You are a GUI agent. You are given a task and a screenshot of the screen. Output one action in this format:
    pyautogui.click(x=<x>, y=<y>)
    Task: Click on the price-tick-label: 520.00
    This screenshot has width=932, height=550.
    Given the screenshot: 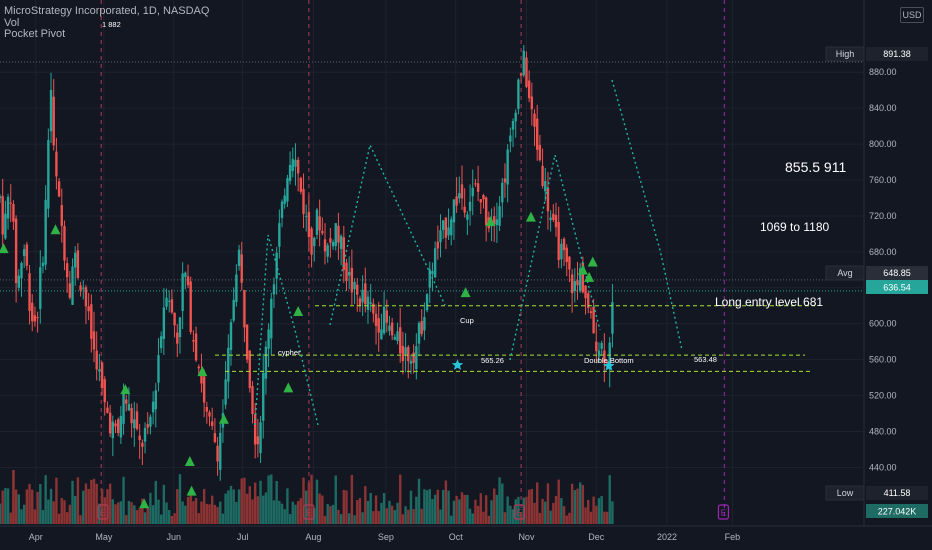 What is the action you would take?
    pyautogui.click(x=883, y=396)
    